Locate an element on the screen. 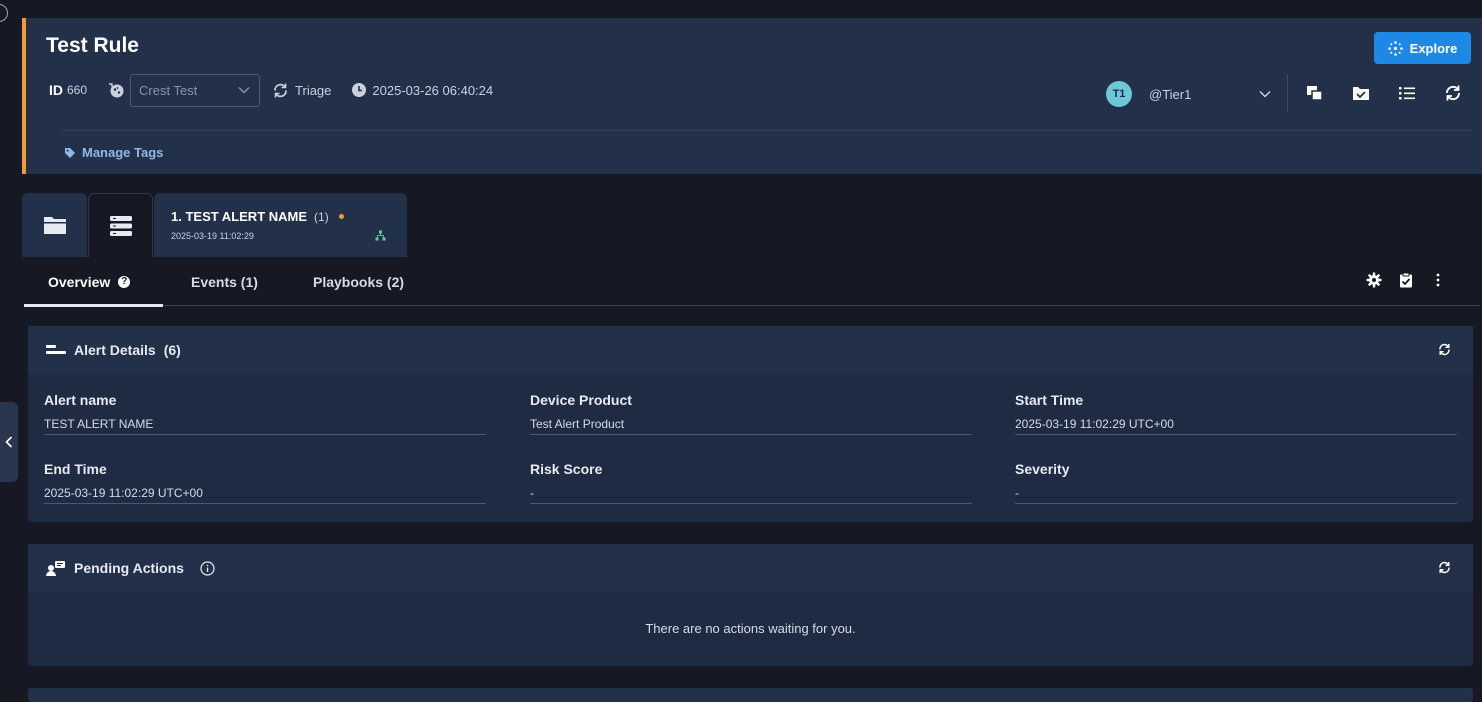 Image resolution: width=1482 pixels, height=702 pixels. clock-icon is located at coordinates (359, 90).